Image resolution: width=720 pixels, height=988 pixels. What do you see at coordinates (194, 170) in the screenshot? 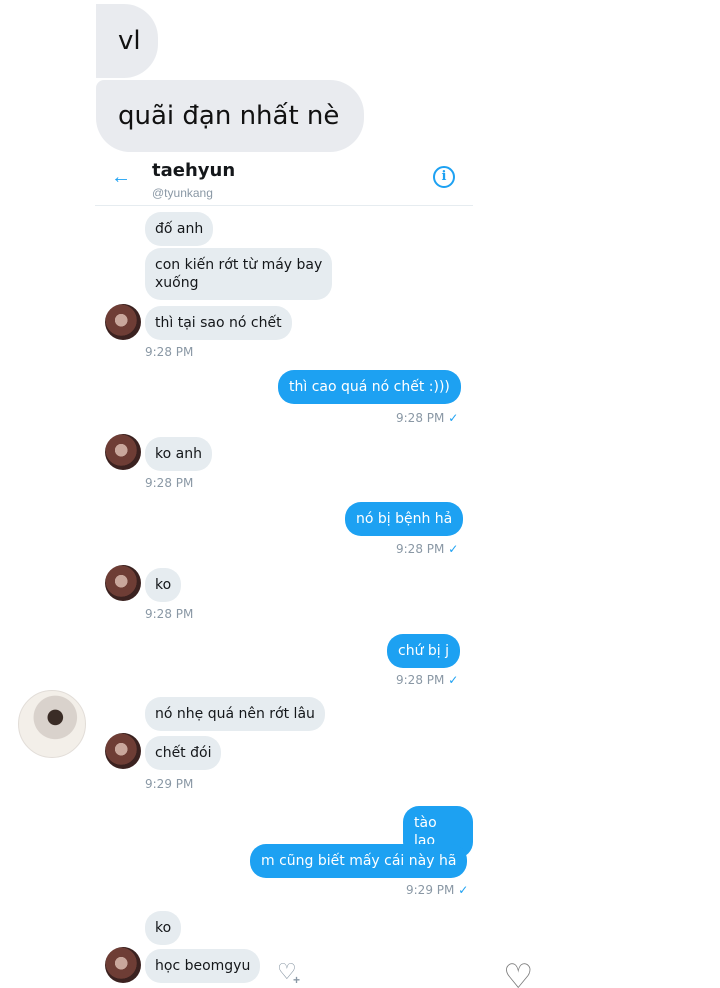
I see `contact-name: taehyun` at bounding box center [194, 170].